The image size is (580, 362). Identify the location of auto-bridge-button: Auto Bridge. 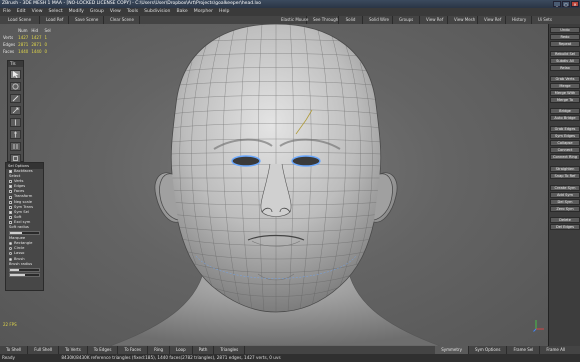
(565, 118).